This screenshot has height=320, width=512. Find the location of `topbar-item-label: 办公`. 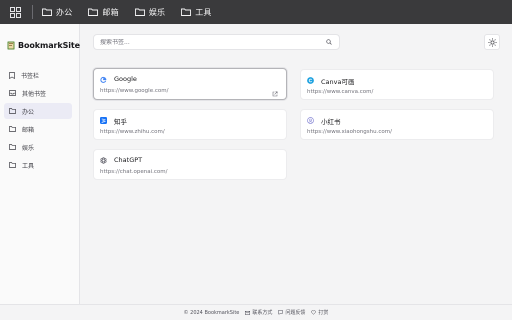

topbar-item-label: 办公 is located at coordinates (64, 12).